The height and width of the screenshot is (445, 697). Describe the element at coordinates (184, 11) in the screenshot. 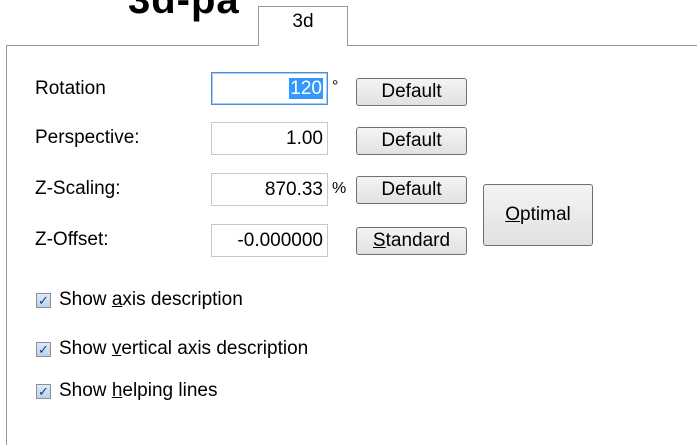

I see `page-heading-fragment: 3d-pa` at that location.